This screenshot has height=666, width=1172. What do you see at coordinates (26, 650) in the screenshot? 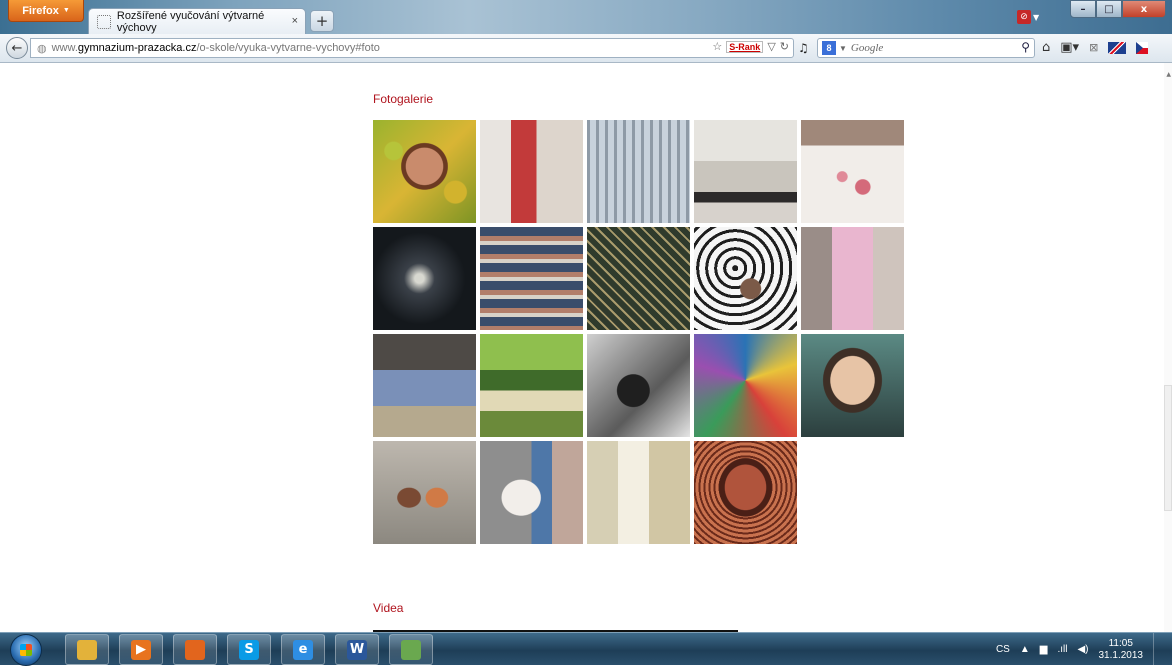
I see `start-button` at bounding box center [26, 650].